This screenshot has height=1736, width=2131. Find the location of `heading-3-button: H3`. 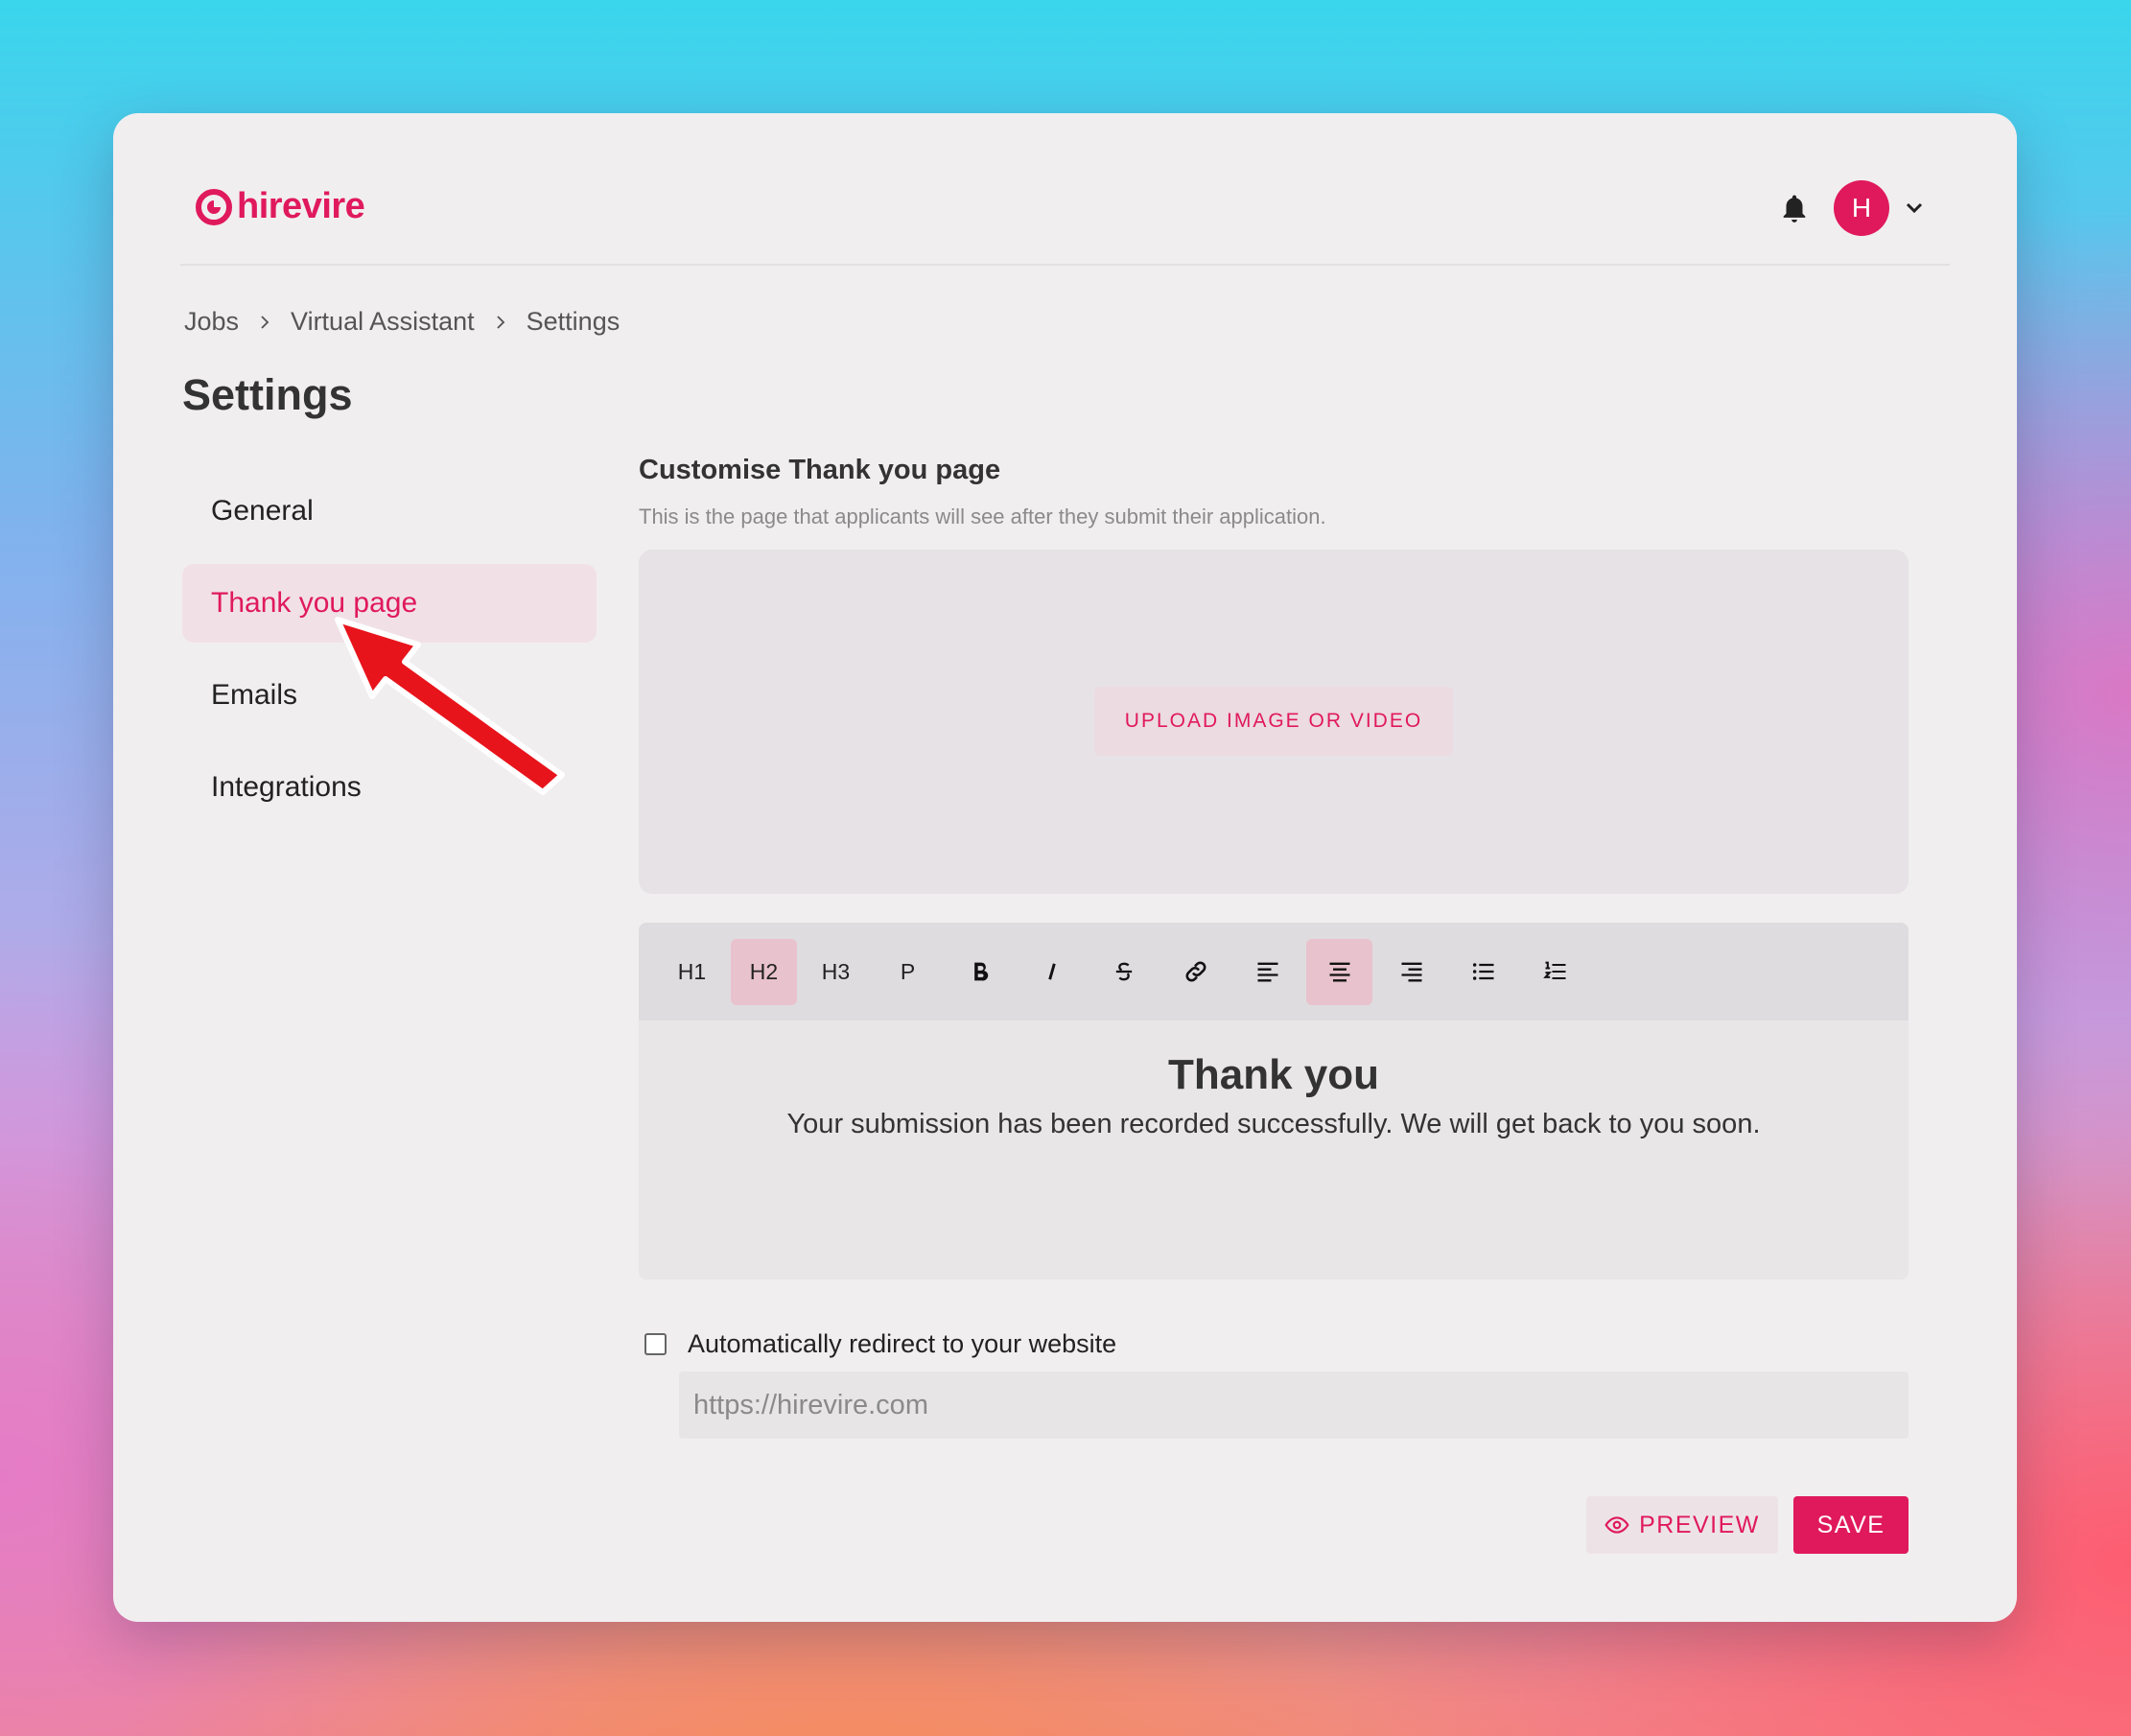

heading-3-button: H3 is located at coordinates (836, 972).